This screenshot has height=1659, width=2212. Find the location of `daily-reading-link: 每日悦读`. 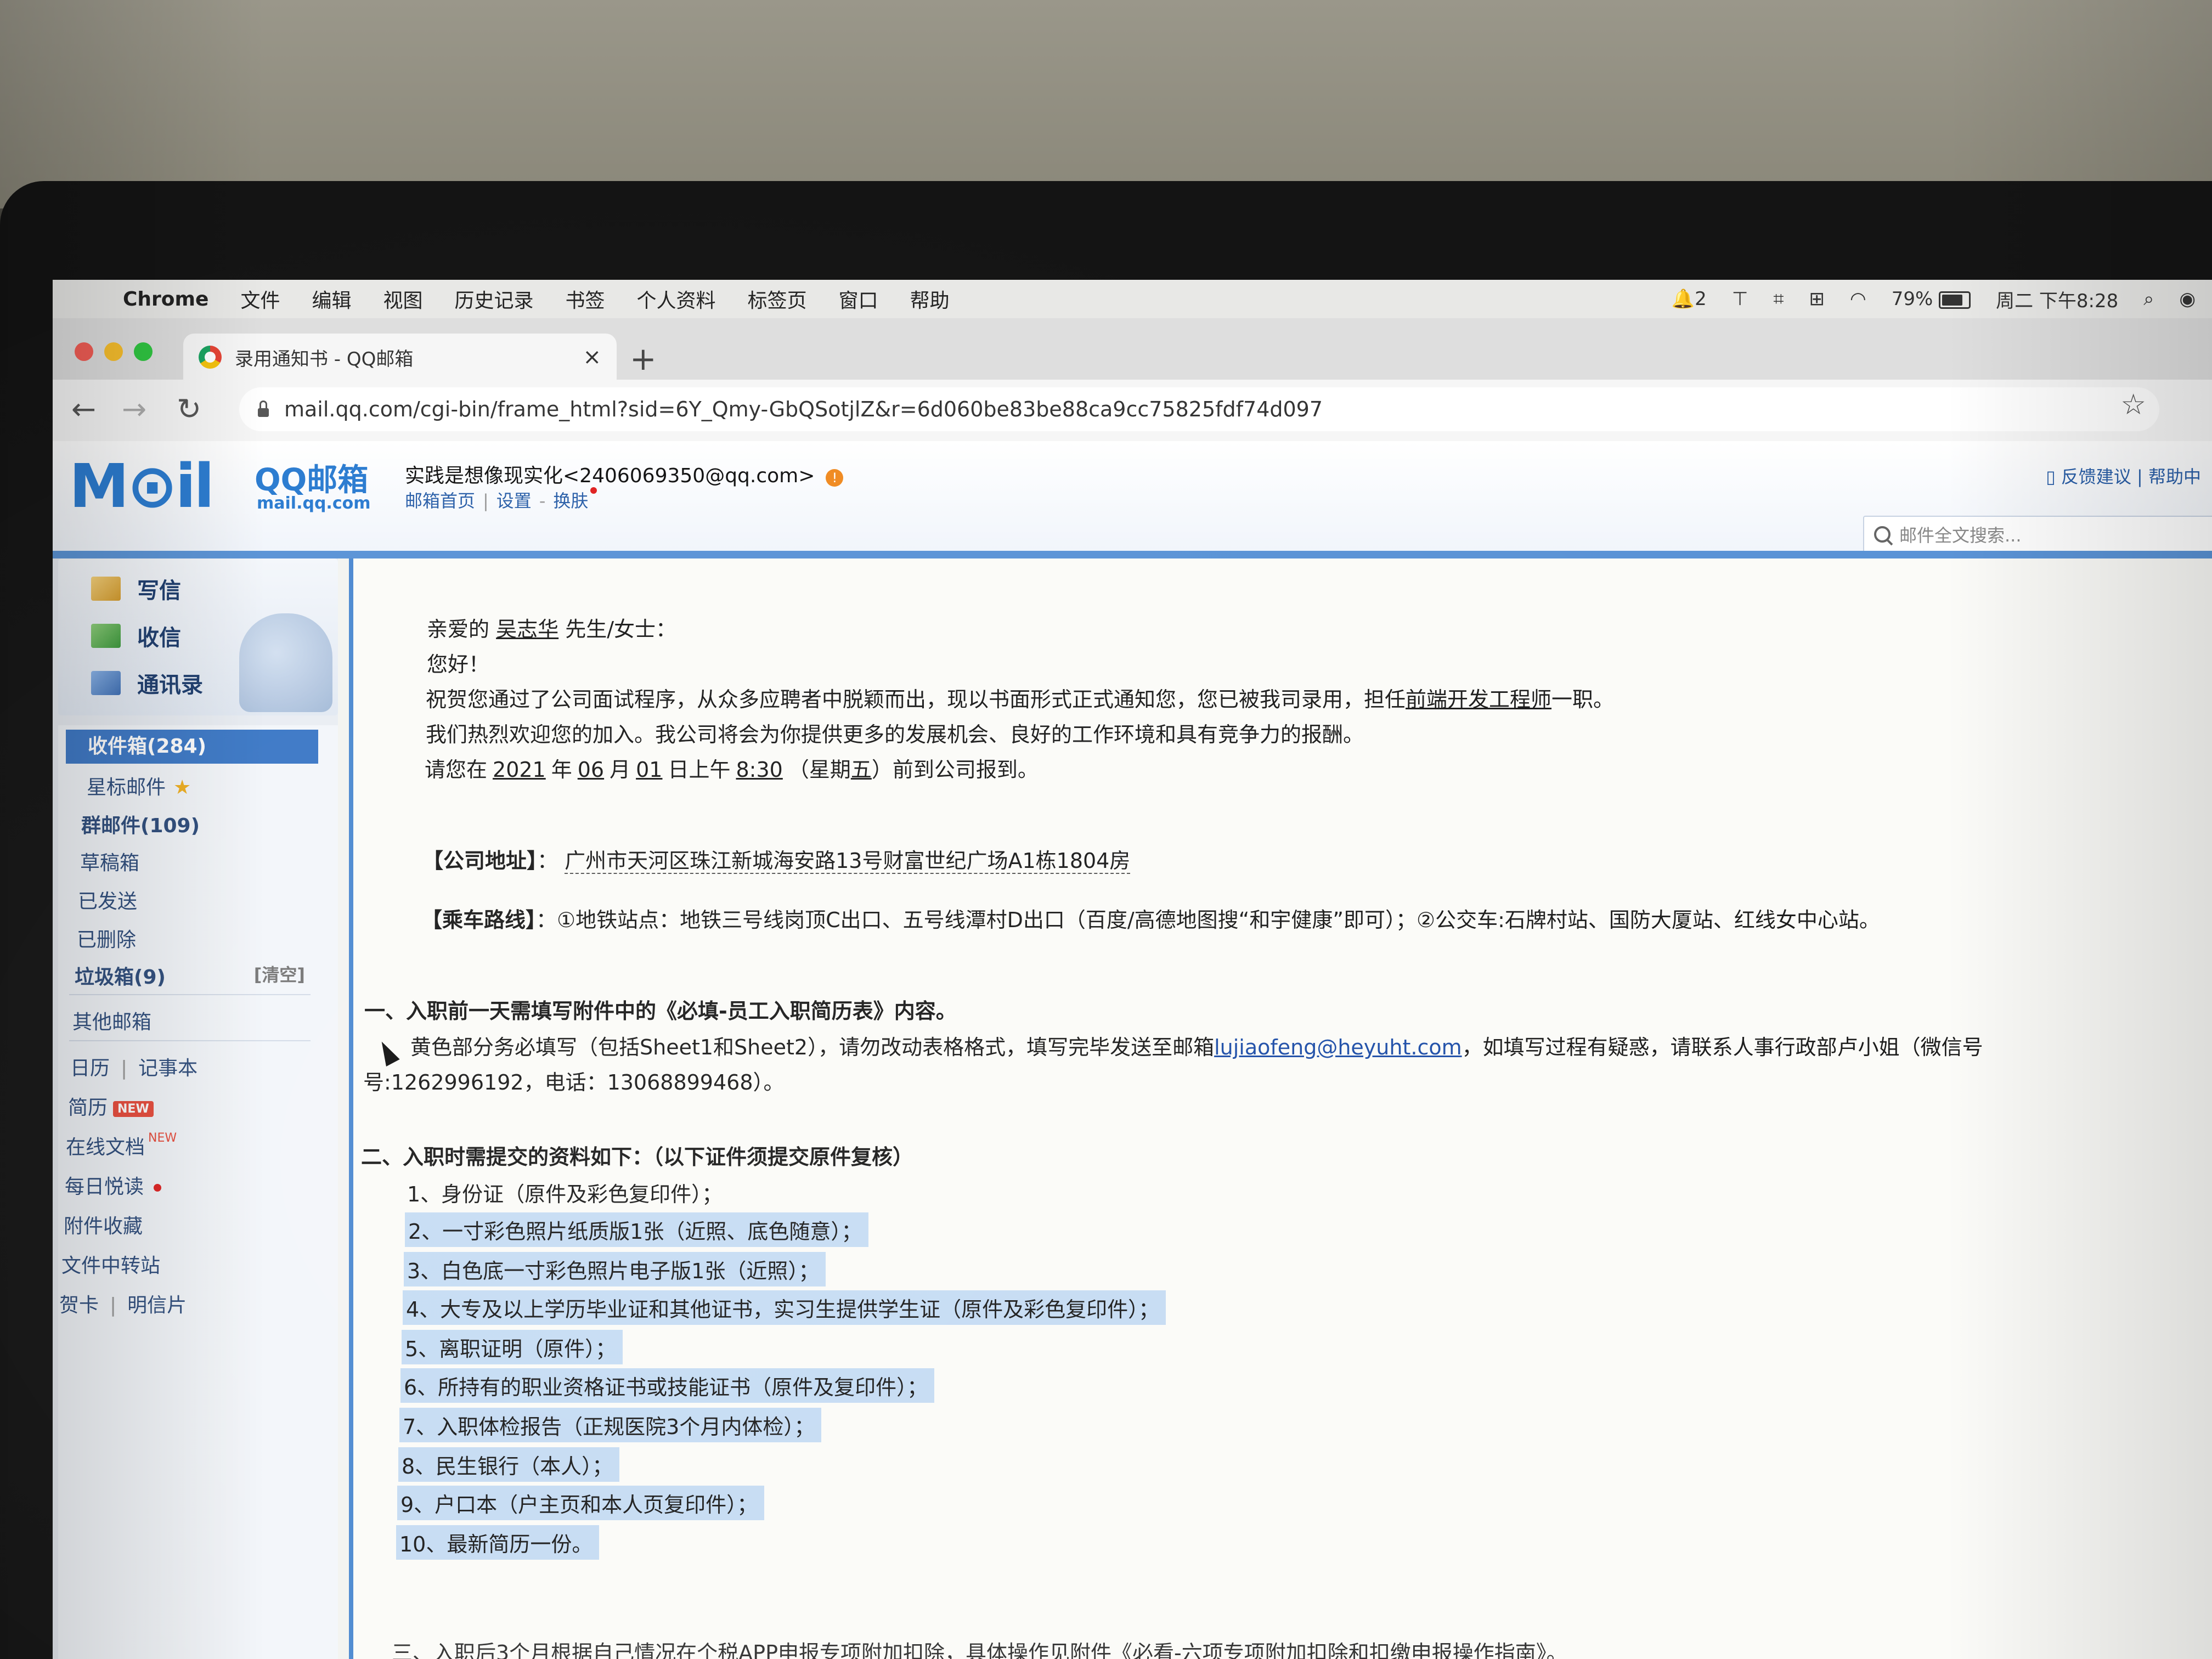

daily-reading-link: 每日悦读 is located at coordinates (113, 1185).